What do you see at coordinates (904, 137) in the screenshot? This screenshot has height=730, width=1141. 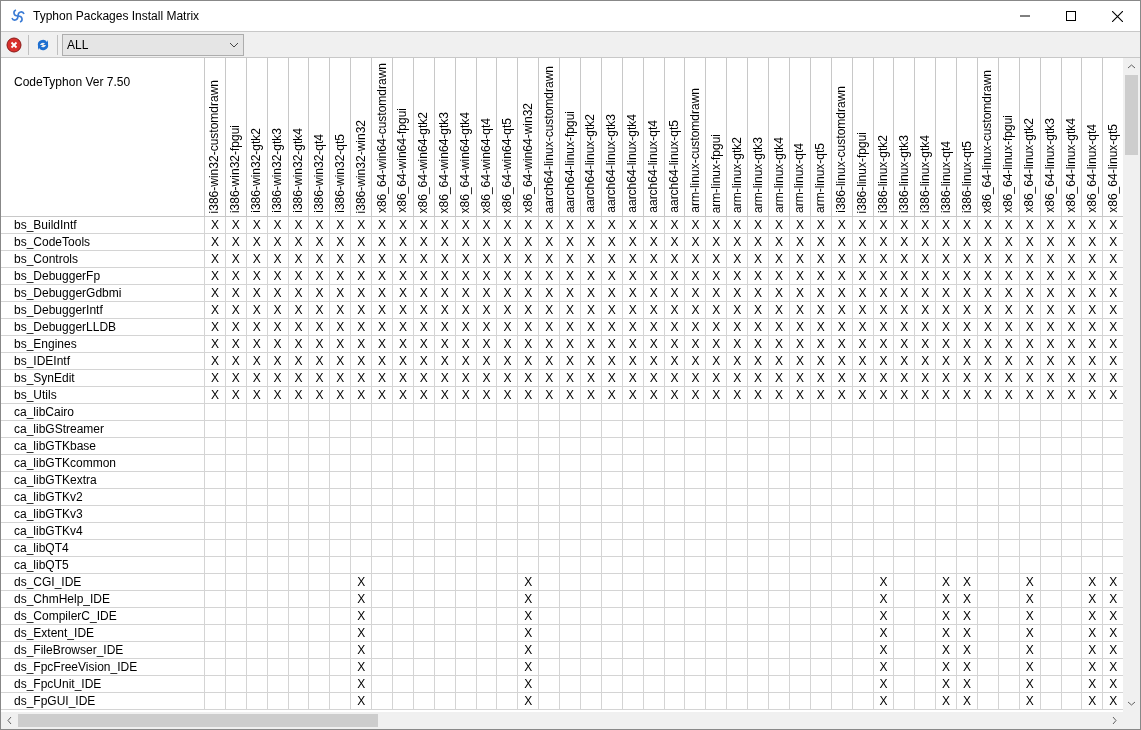 I see `column-header: i386-linux-gtk3` at bounding box center [904, 137].